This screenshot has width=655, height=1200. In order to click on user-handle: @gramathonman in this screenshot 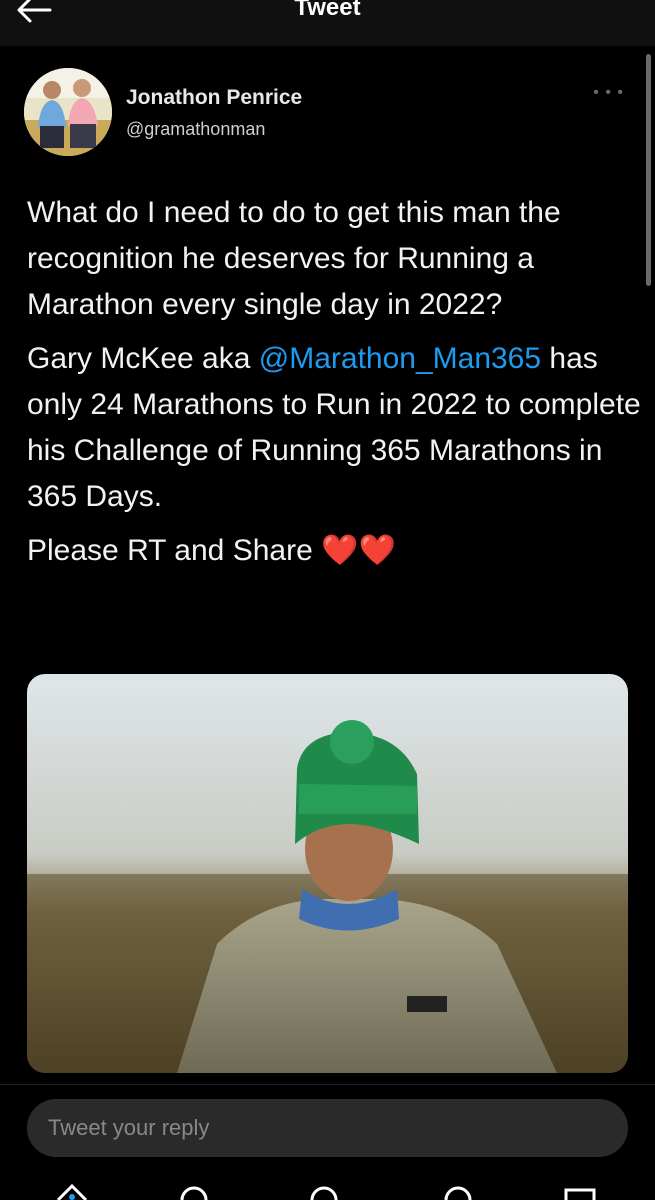, I will do `click(195, 129)`.